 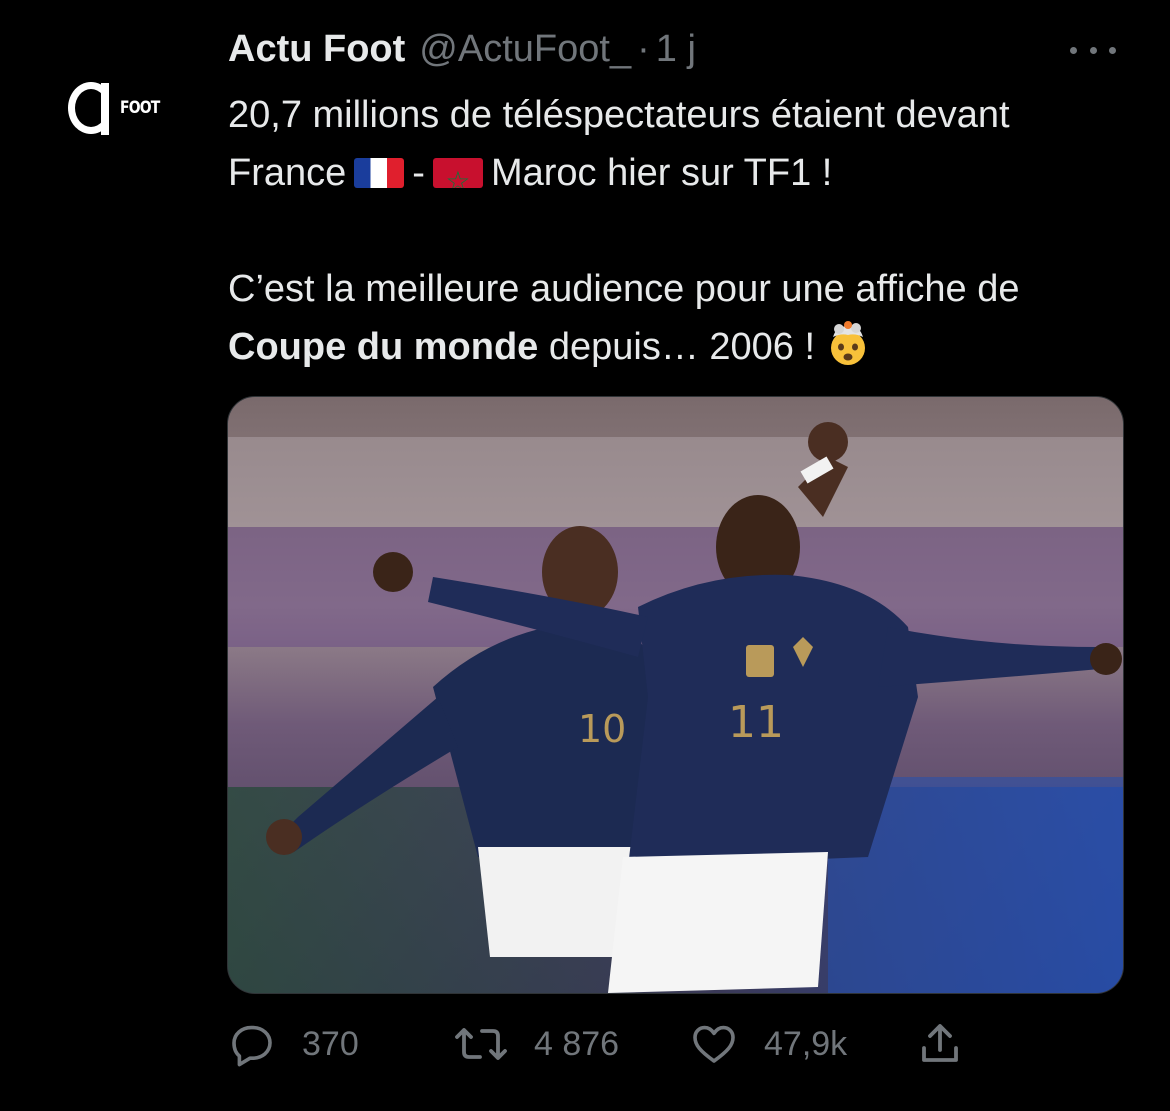 I want to click on heart-icon, so click(x=714, y=1044).